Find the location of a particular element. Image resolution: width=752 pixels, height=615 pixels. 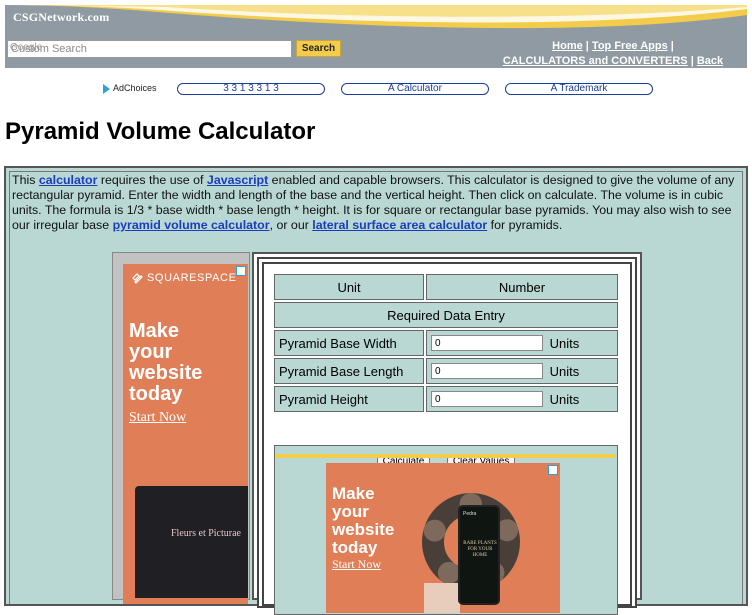

table-header-row: Unit Number is located at coordinates (446, 287).